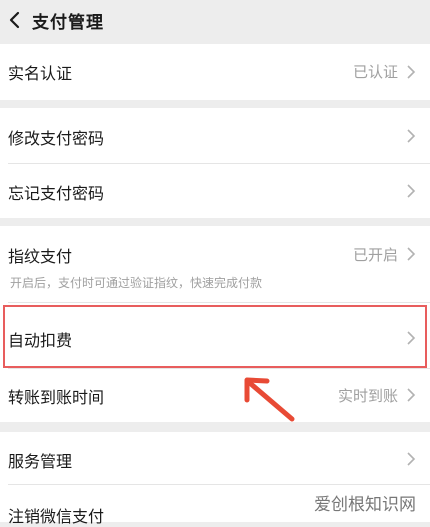 The width and height of the screenshot is (430, 527). Describe the element at coordinates (40, 461) in the screenshot. I see `row-label: 服务管理` at that location.